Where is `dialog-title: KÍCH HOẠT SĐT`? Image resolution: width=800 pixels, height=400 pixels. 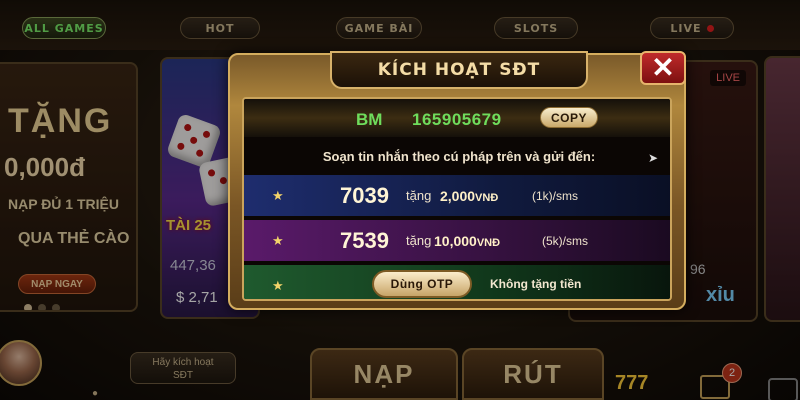
dialog-title: KÍCH HOẠT SĐT is located at coordinates (459, 70).